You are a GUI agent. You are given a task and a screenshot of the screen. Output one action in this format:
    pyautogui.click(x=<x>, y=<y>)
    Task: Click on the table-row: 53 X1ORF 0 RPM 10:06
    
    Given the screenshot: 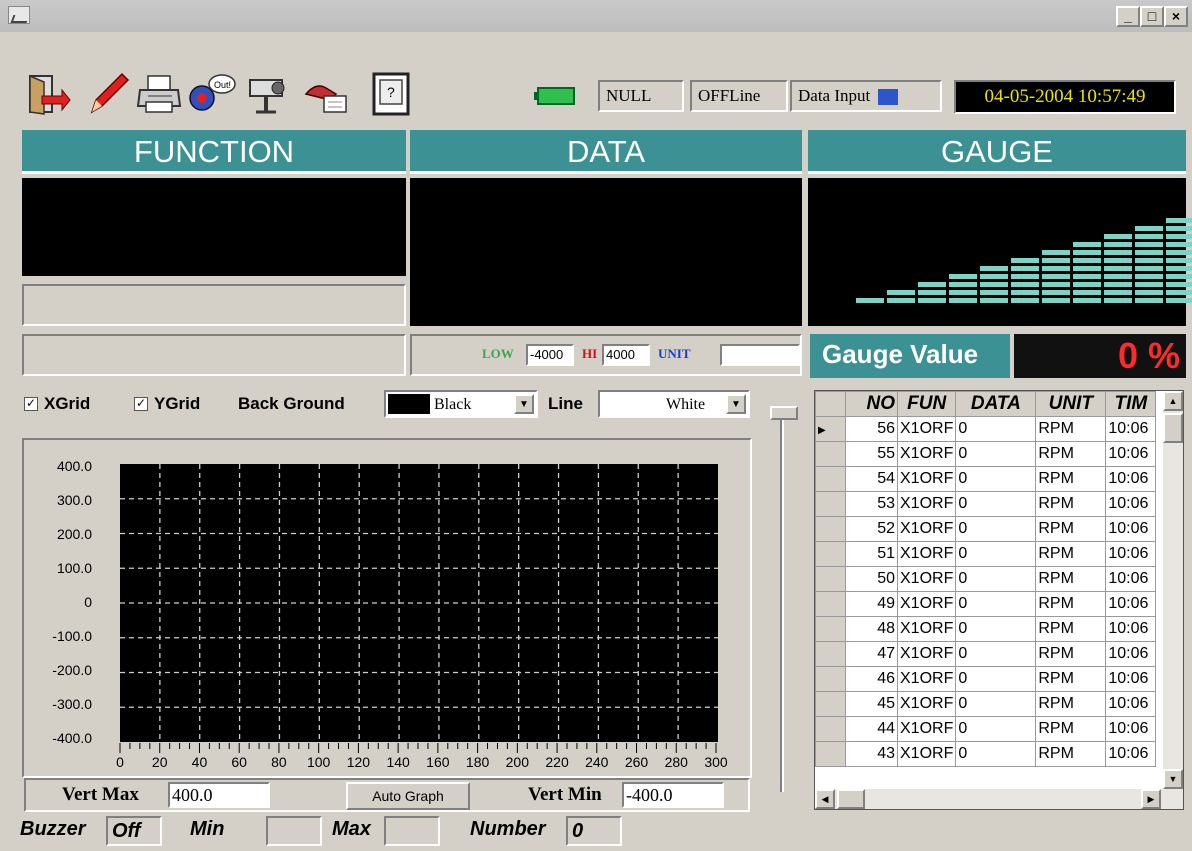 What is the action you would take?
    pyautogui.click(x=986, y=504)
    